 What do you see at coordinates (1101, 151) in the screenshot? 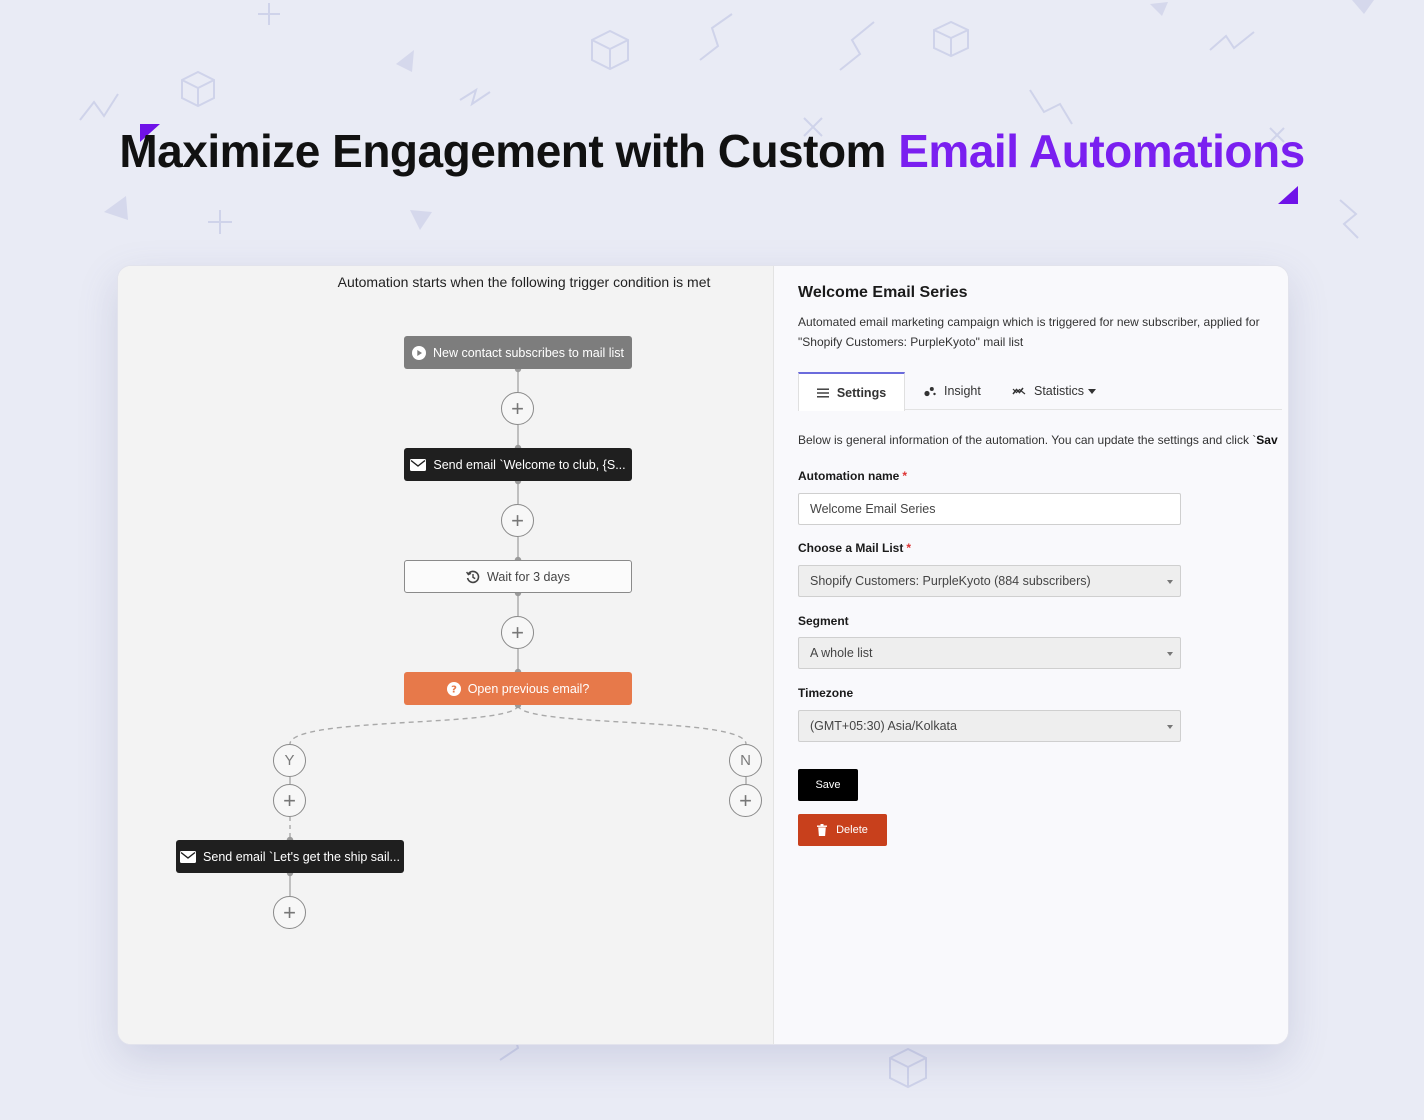
I see `headline-accent: Email Automations` at bounding box center [1101, 151].